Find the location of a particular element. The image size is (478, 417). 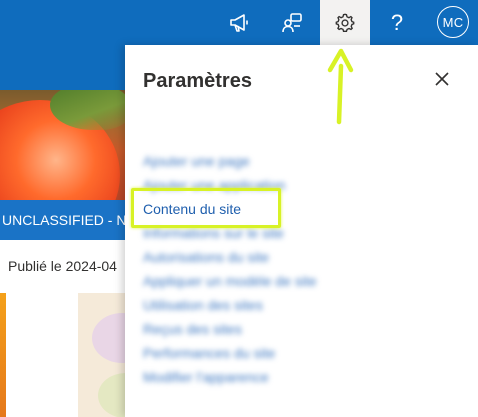

help-label: ? is located at coordinates (397, 22).